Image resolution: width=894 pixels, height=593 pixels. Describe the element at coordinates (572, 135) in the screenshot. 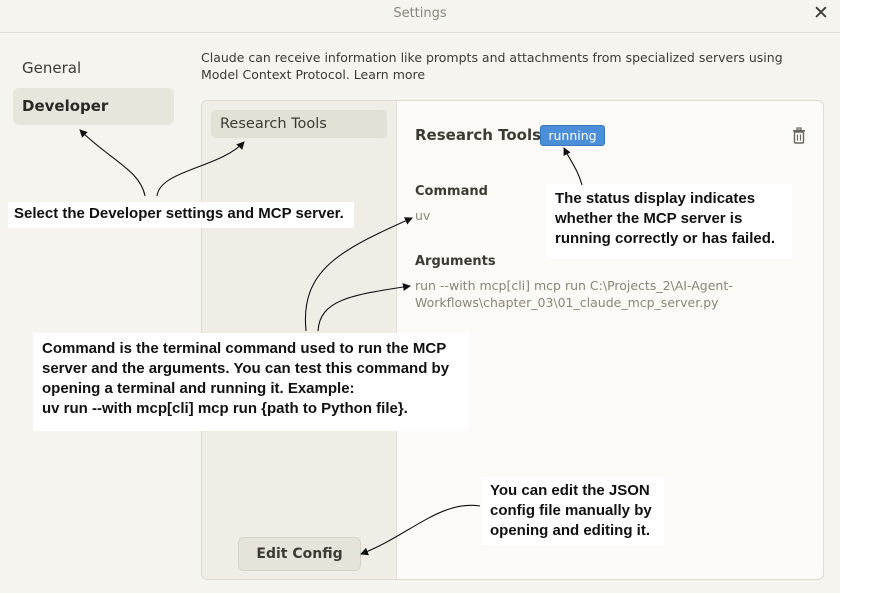

I see `status-badge: running` at that location.